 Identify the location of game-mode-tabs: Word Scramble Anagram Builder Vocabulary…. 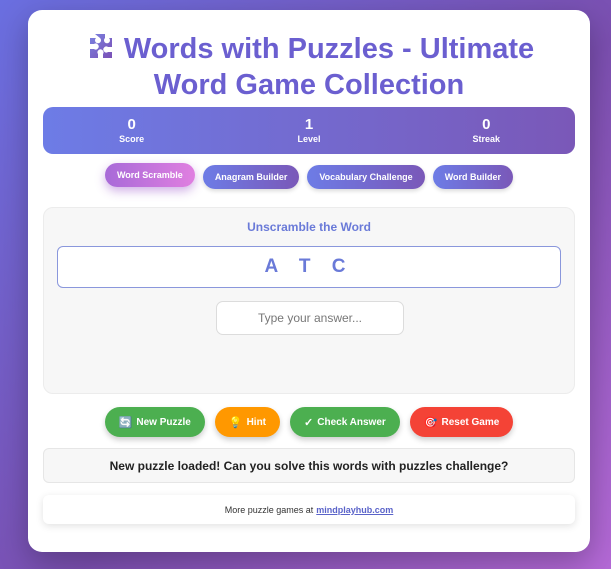
(309, 177).